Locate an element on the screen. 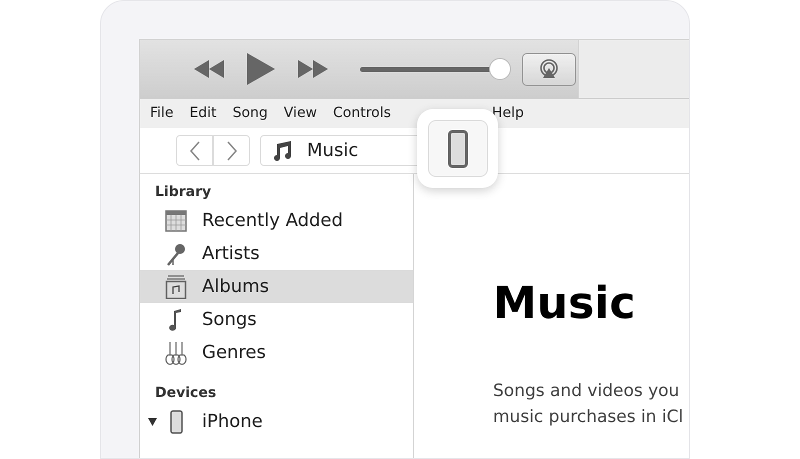  album-icon is located at coordinates (176, 286).